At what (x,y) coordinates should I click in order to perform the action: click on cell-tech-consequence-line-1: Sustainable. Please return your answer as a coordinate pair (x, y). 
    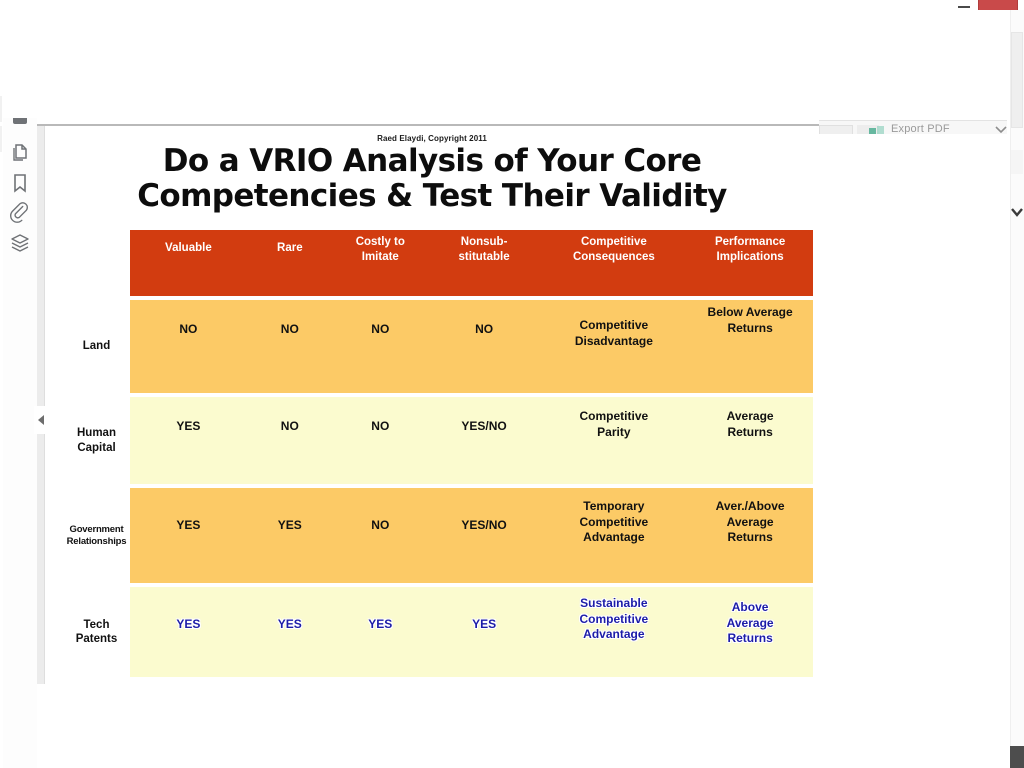
    Looking at the image, I should click on (614, 603).